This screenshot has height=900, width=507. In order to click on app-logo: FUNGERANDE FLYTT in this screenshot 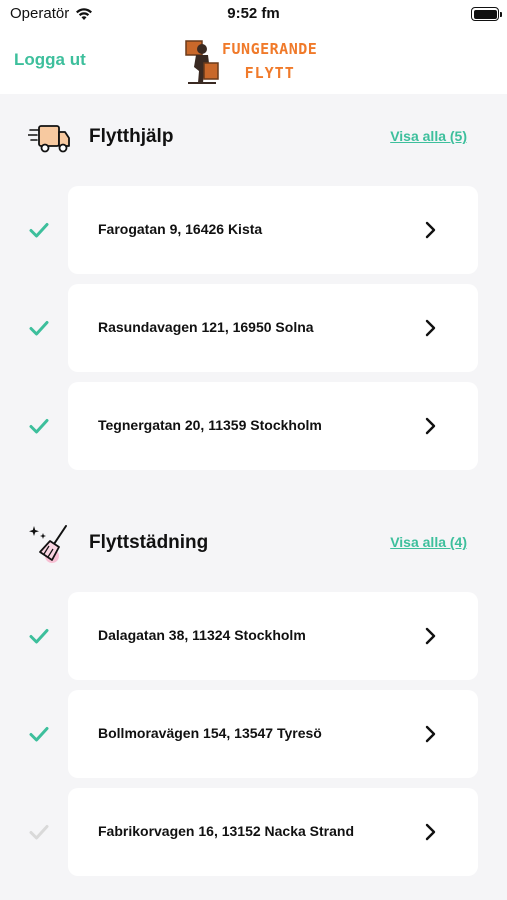, I will do `click(257, 61)`.